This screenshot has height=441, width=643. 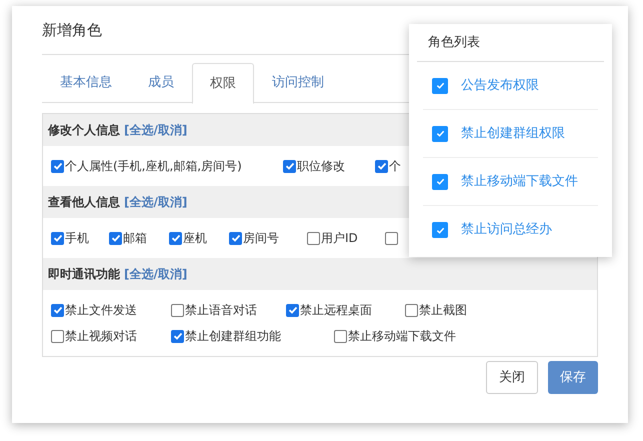 What do you see at coordinates (233, 336) in the screenshot?
I see `checkbox-label: 禁止创建群组功能` at bounding box center [233, 336].